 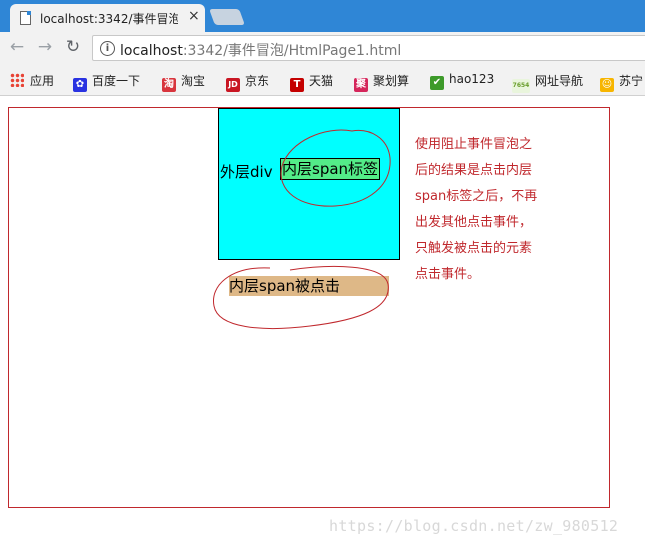 What do you see at coordinates (116, 81) in the screenshot?
I see `bookmark-label: 百度一下` at bounding box center [116, 81].